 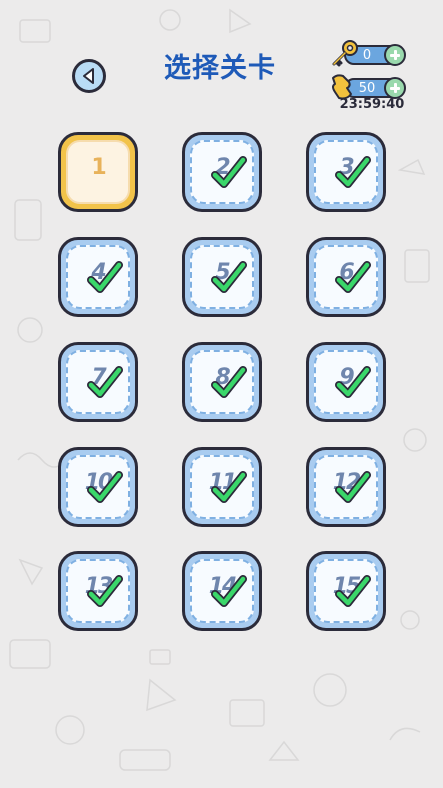 I want to click on level-number: 1, so click(x=98, y=167).